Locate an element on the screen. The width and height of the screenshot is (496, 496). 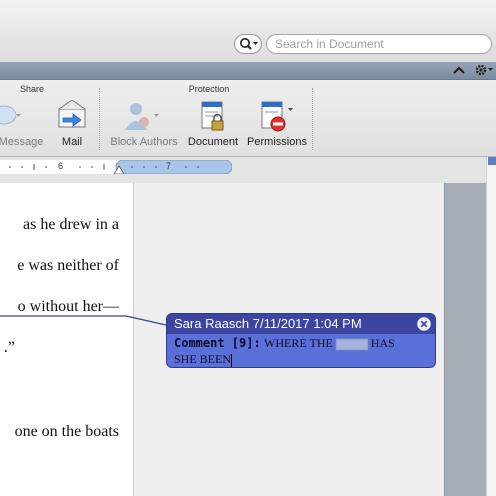
search-options-button is located at coordinates (248, 44).